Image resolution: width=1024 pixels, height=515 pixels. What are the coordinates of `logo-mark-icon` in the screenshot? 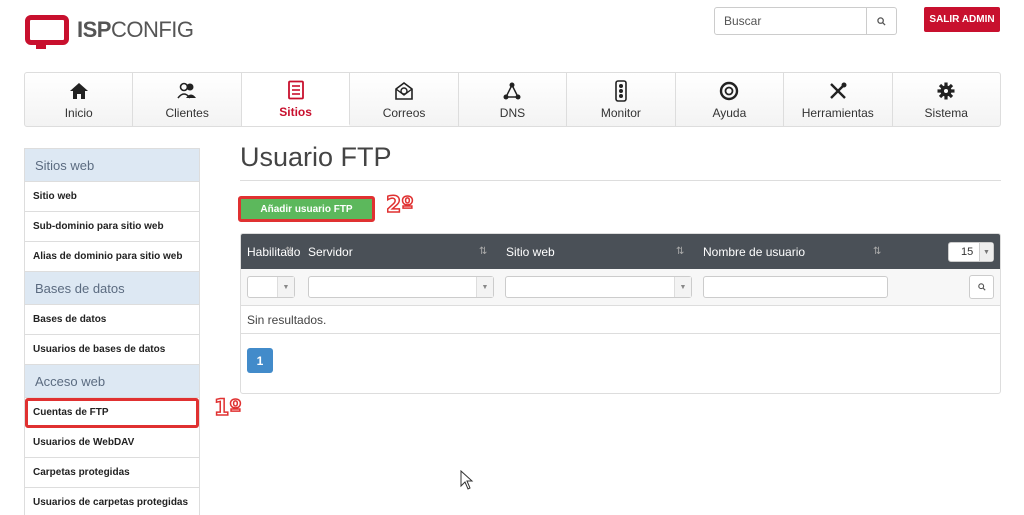 It's located at (47, 32).